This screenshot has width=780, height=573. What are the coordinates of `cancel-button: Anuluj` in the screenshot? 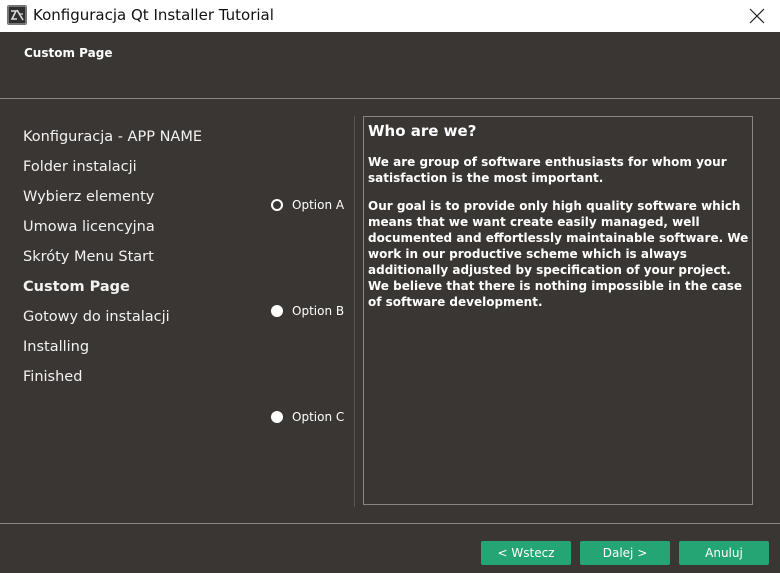 It's located at (724, 553).